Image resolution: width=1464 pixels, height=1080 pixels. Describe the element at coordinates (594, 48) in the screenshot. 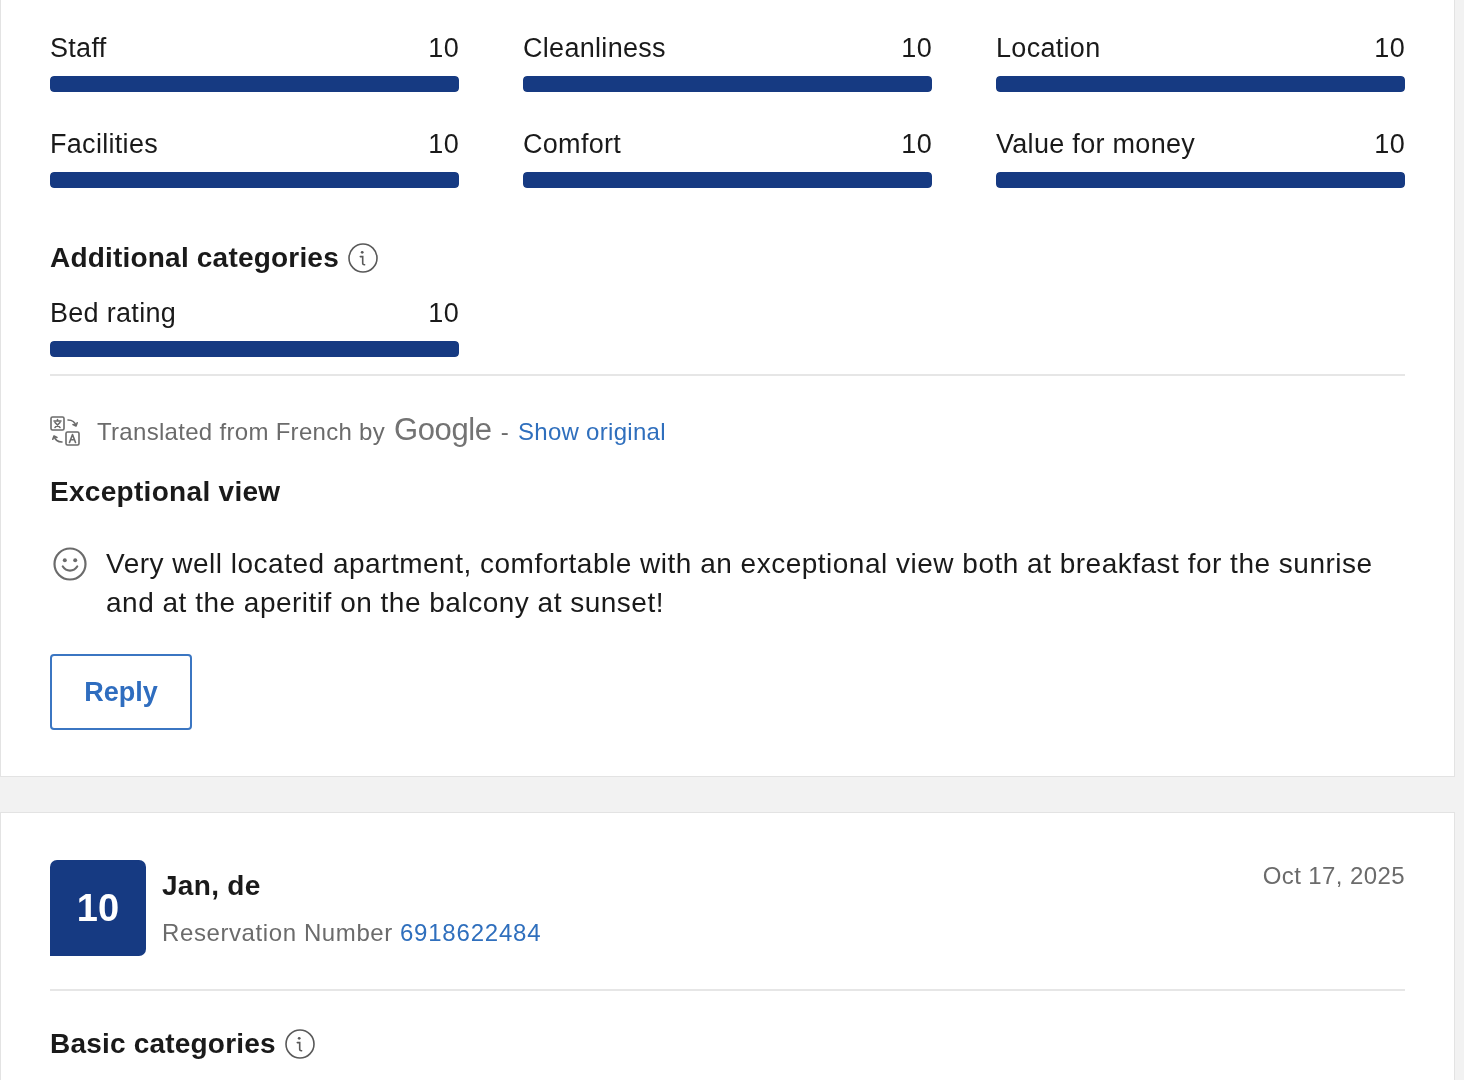

I see `category-label: Cleanliness` at that location.